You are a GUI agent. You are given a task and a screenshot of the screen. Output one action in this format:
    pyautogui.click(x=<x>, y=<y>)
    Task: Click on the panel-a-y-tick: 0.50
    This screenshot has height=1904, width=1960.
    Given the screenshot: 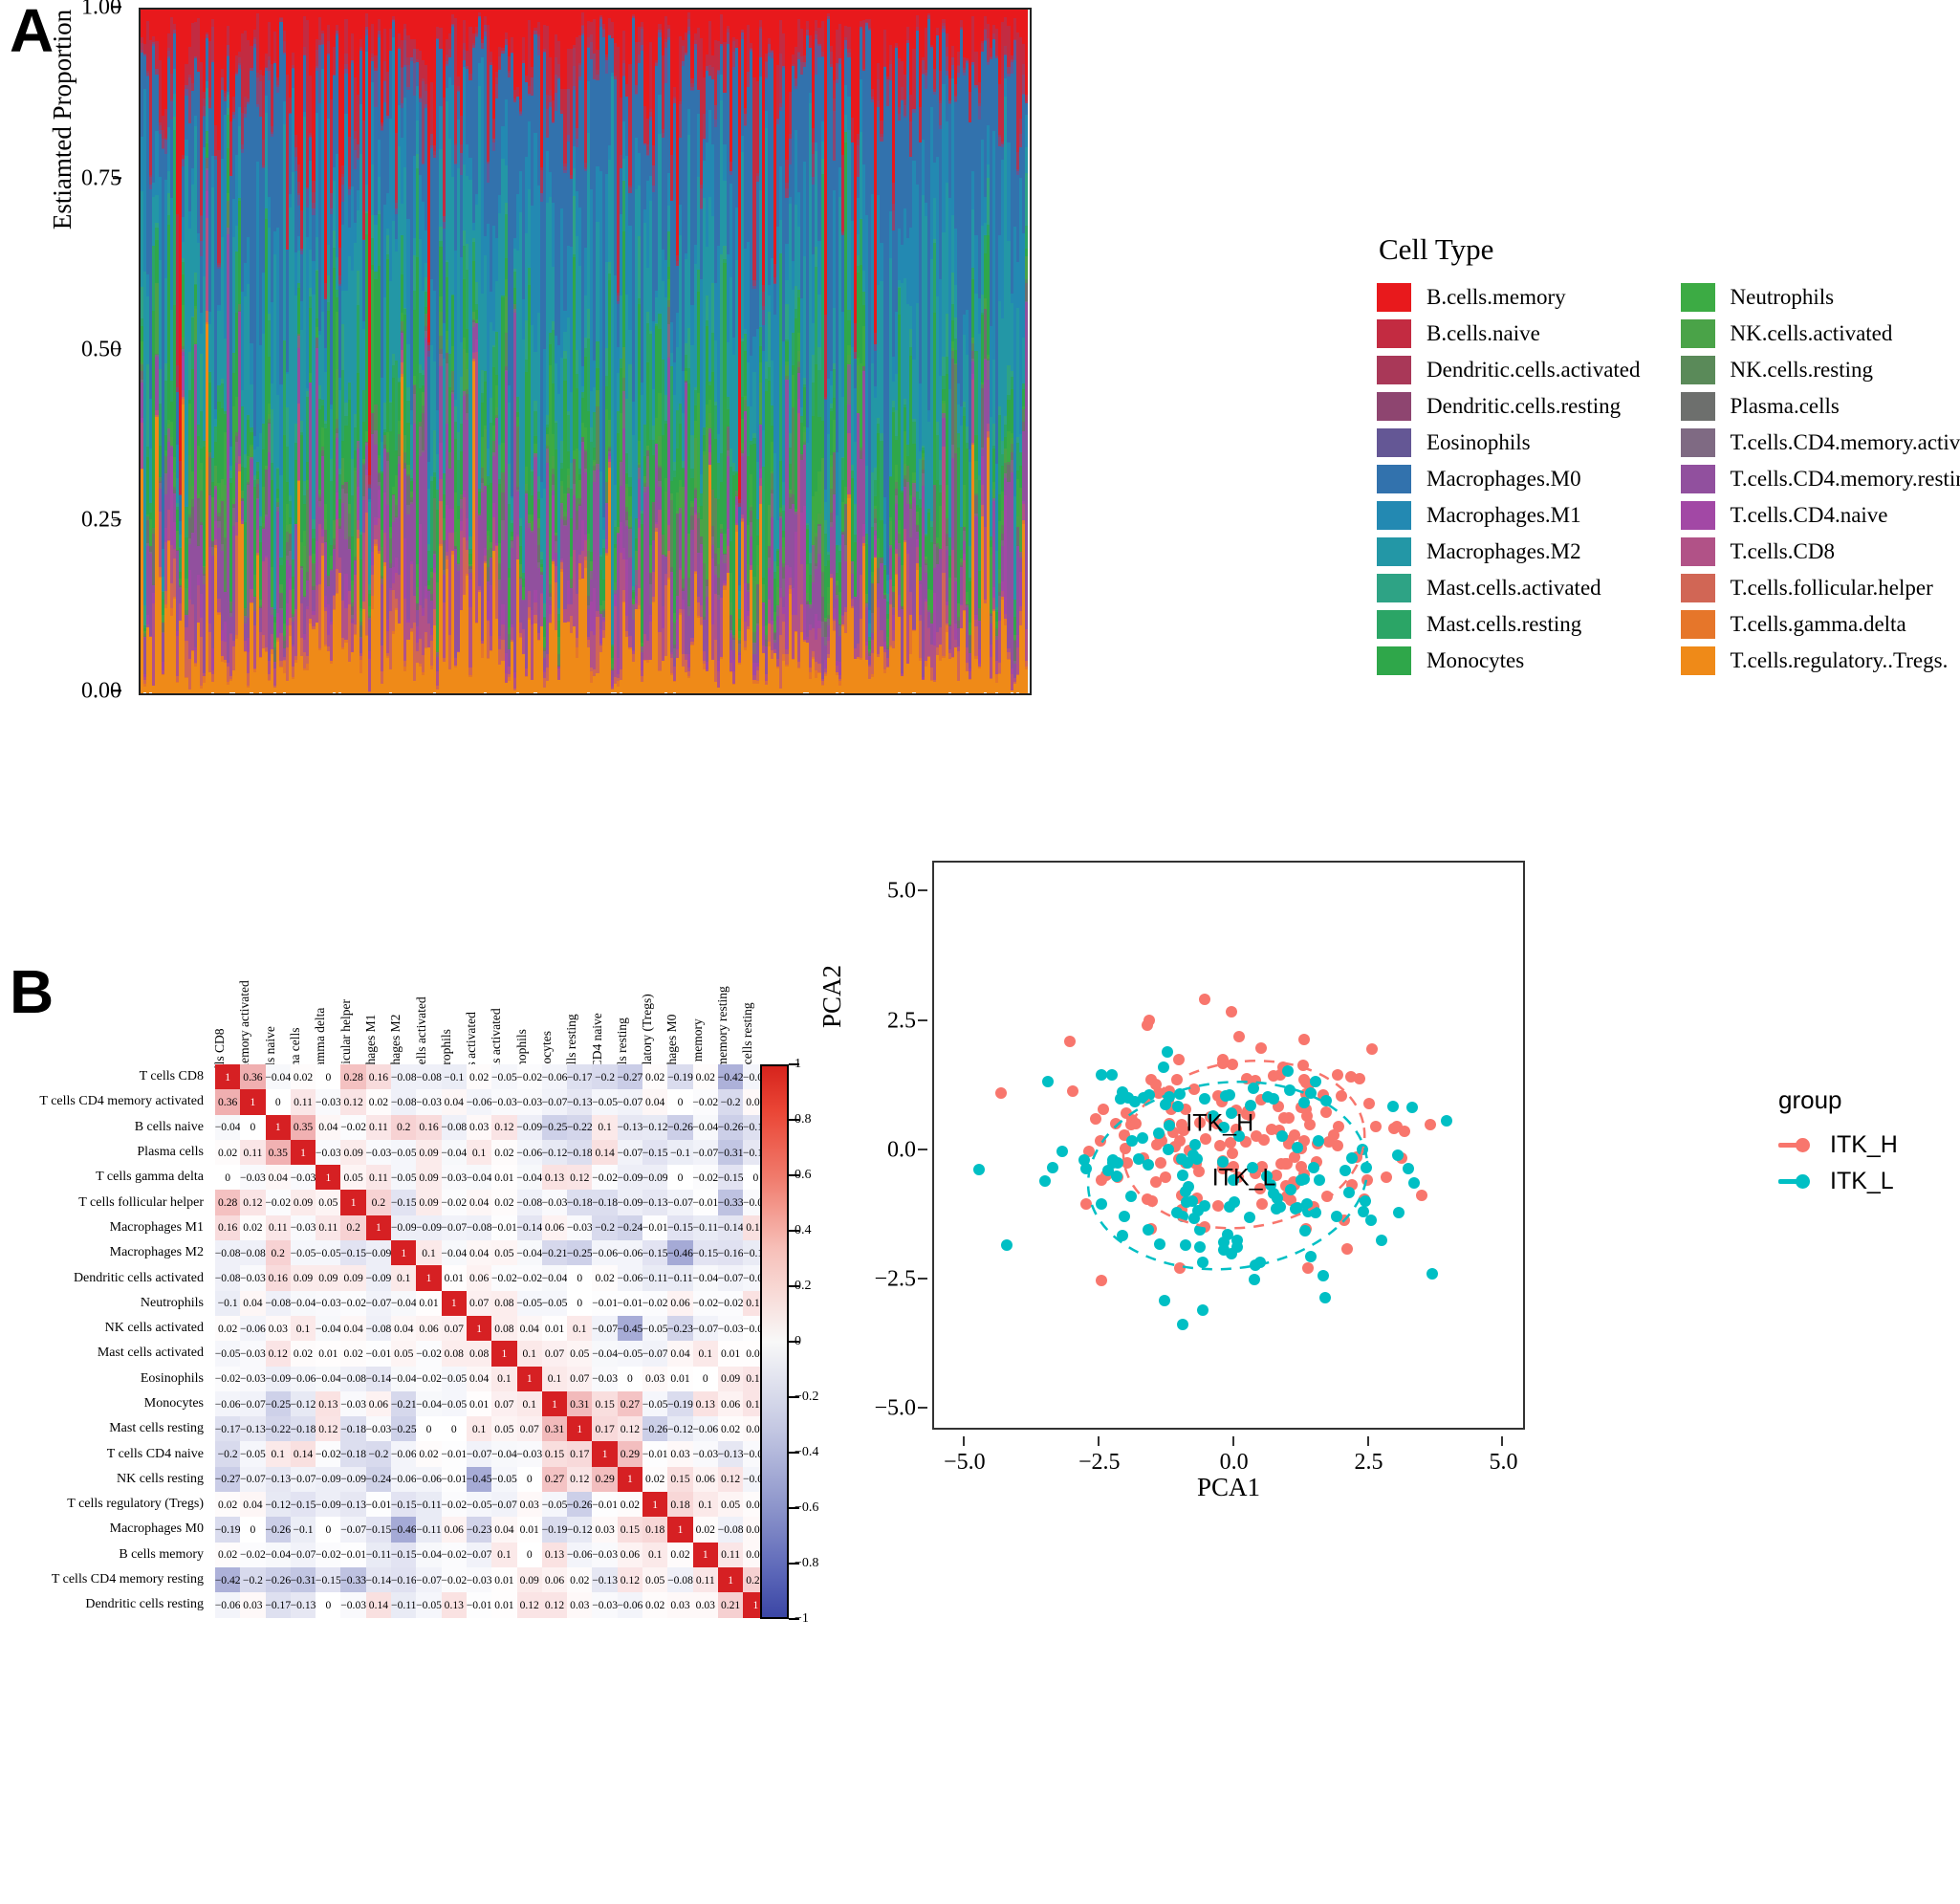 What is the action you would take?
    pyautogui.click(x=101, y=349)
    